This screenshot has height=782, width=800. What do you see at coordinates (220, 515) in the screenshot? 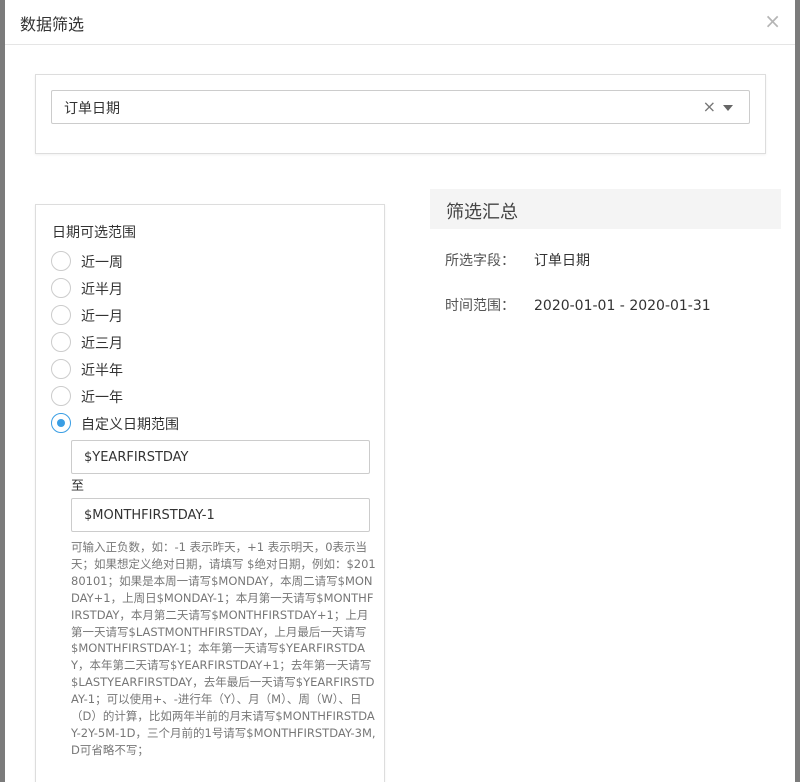
I see `end-date-input` at bounding box center [220, 515].